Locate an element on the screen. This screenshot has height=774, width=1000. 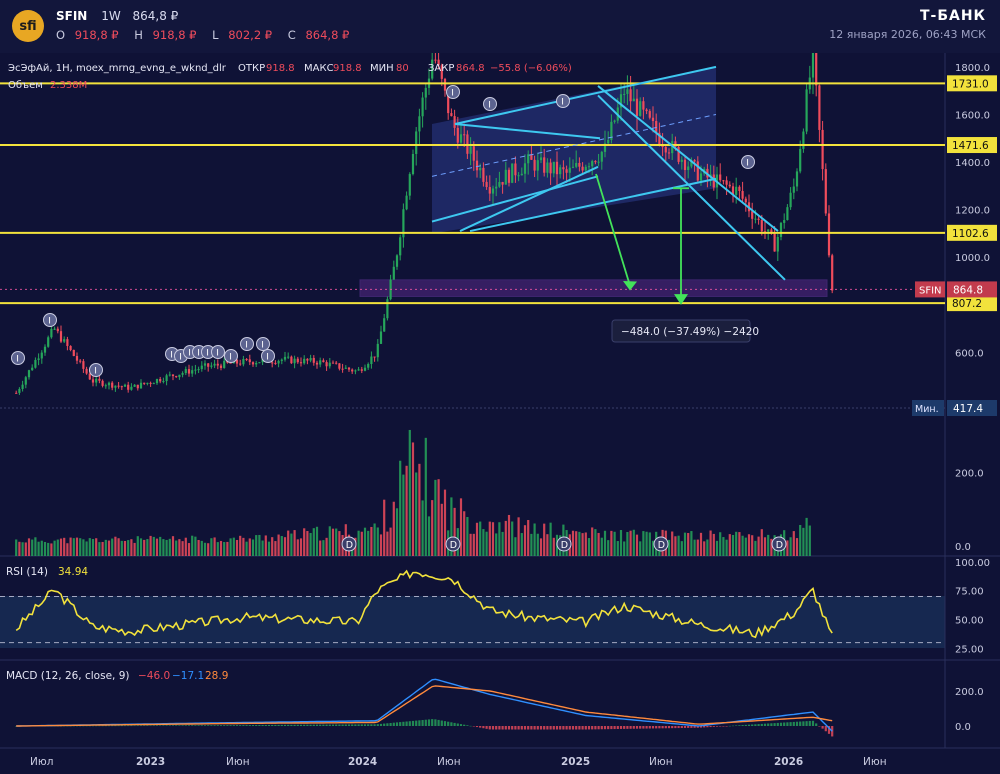
ohlc-open: O 918,8 ₽ is located at coordinates (87, 35).